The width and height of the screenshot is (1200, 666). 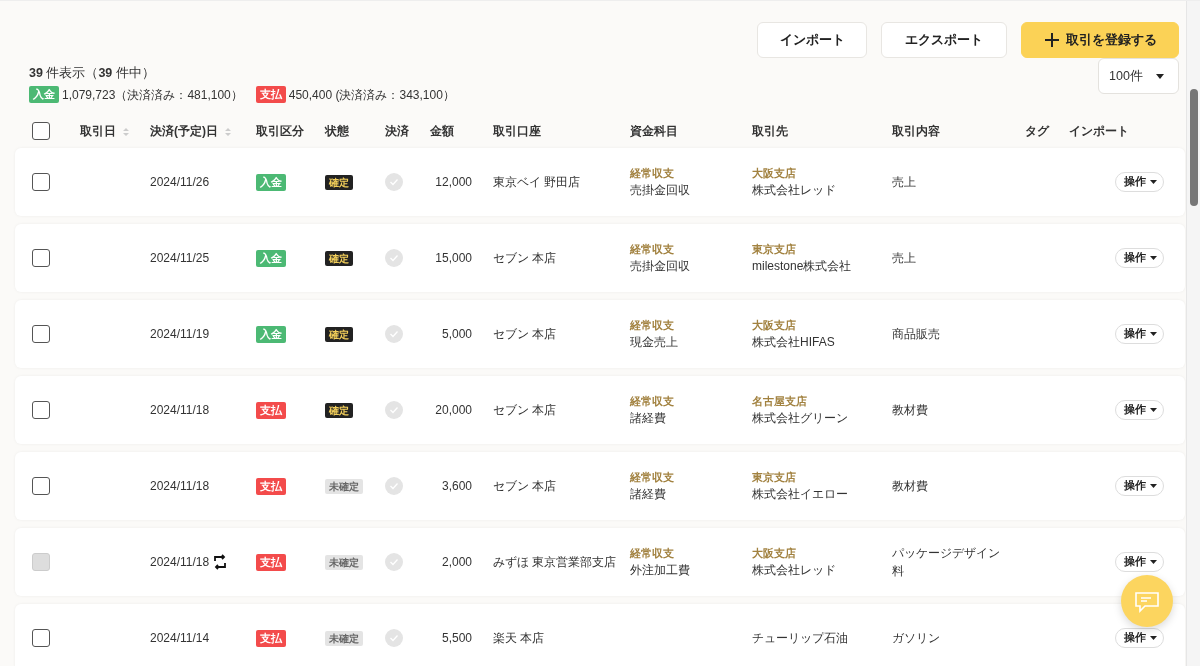 What do you see at coordinates (339, 258) in the screenshot?
I see `status-tag: 確定` at bounding box center [339, 258].